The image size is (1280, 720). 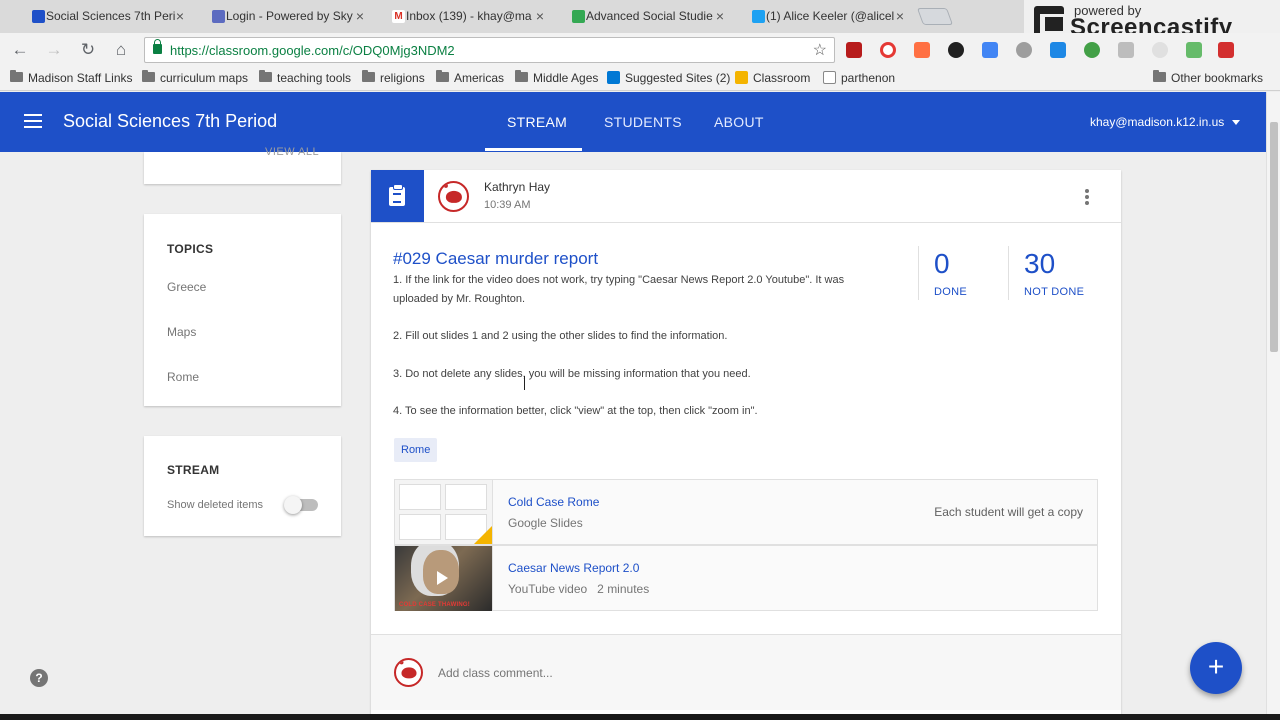 I want to click on tab-students: STUDENTS, so click(x=643, y=122).